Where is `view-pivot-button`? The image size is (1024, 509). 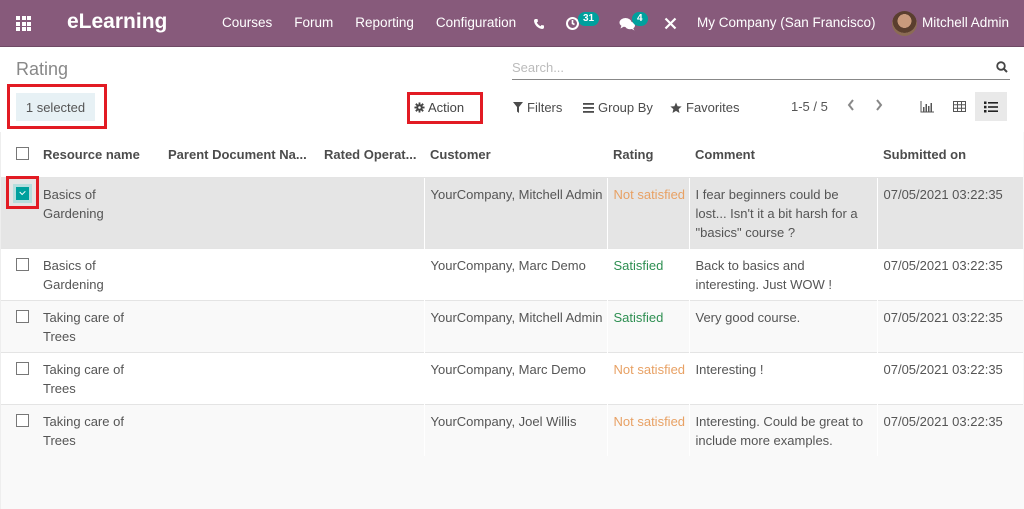 view-pivot-button is located at coordinates (959, 106).